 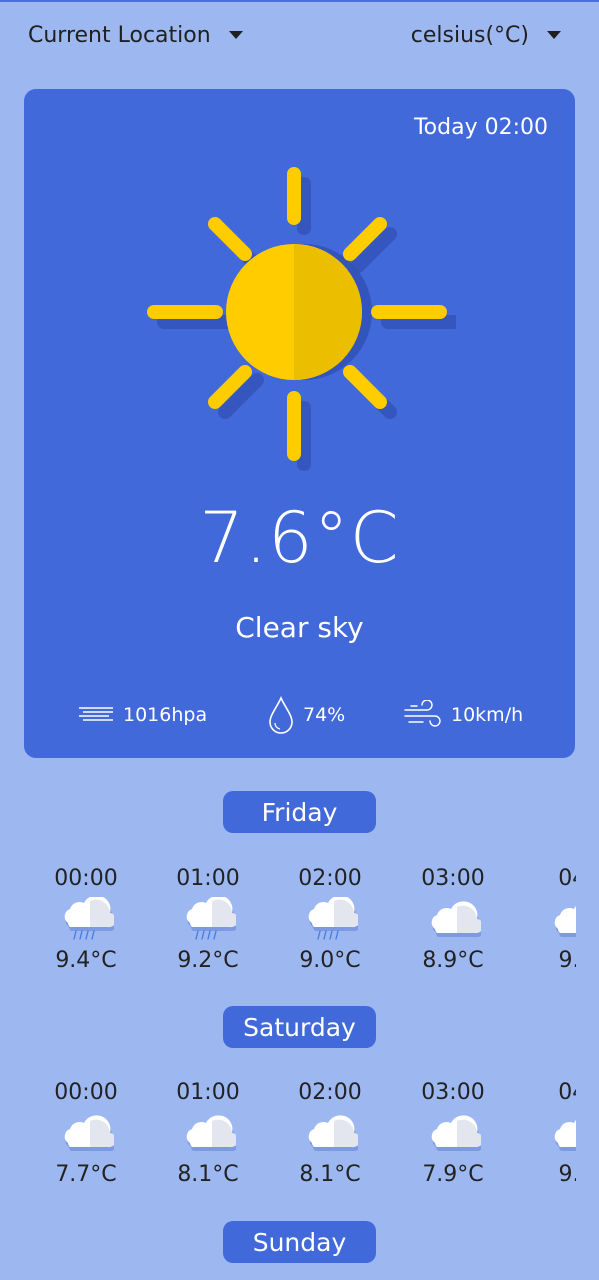 I want to click on water-drop-icon, so click(x=281, y=715).